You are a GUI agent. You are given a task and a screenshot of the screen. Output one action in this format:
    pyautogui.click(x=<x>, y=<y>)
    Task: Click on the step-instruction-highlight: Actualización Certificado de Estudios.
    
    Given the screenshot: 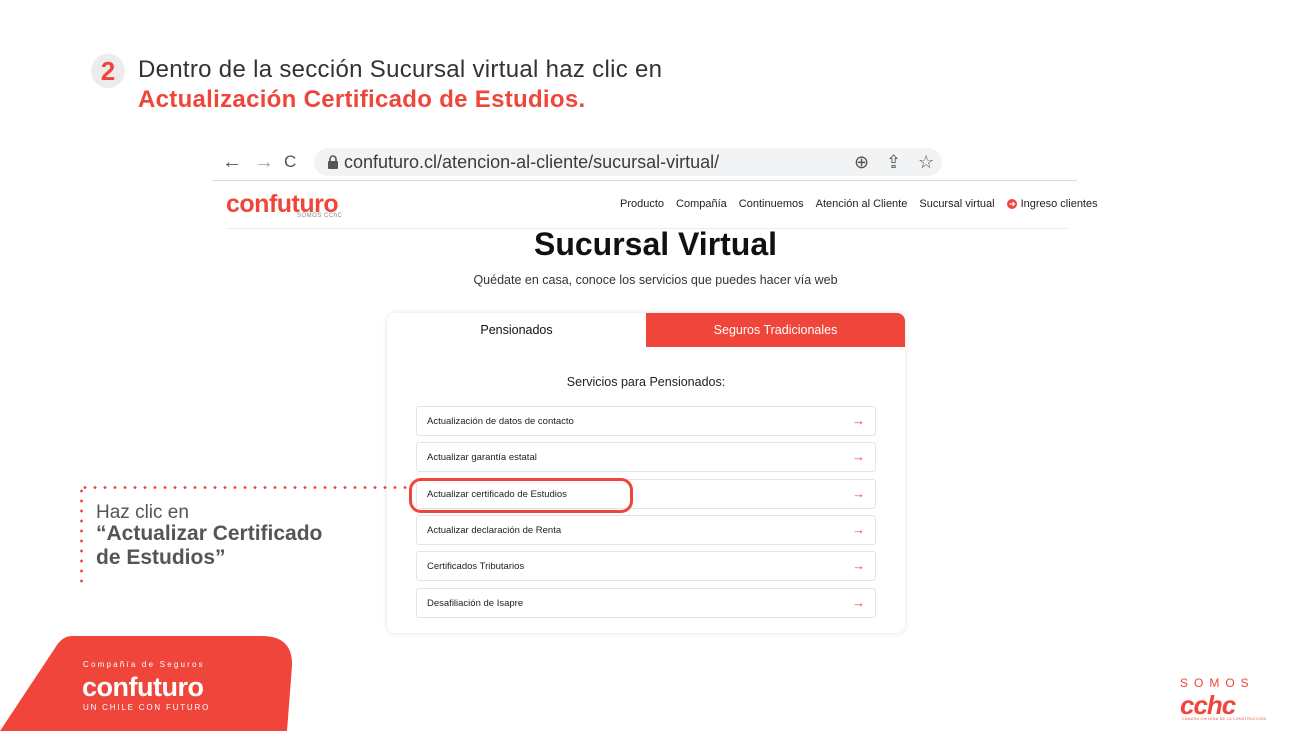 What is the action you would take?
    pyautogui.click(x=362, y=99)
    